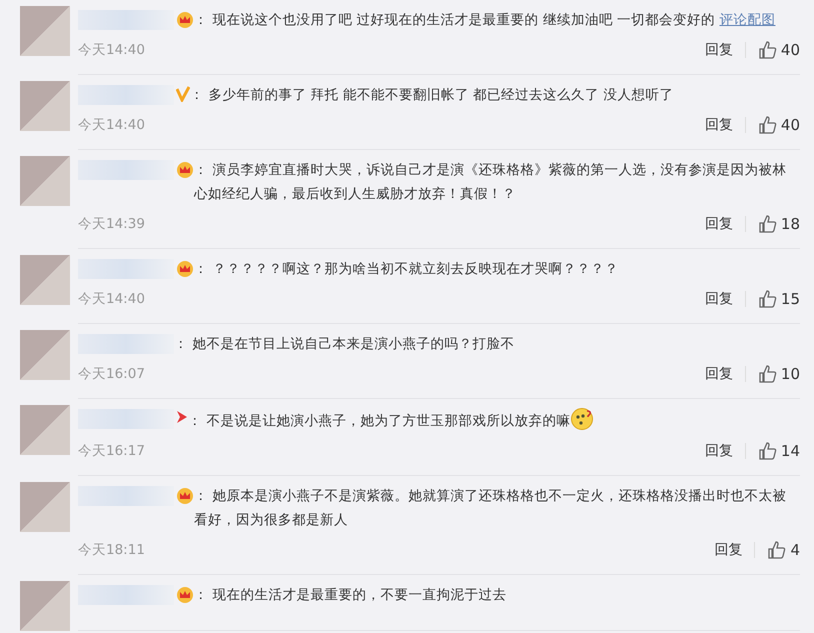  I want to click on comment-text: ： 演员李婷宜直播时大哭，诉说自己才是演《还珠格格》紫薇的第一人选，没有参演是因为被林心如经纪人骗，最后收到人生威胁才放弃！真假！？, so click(490, 182).